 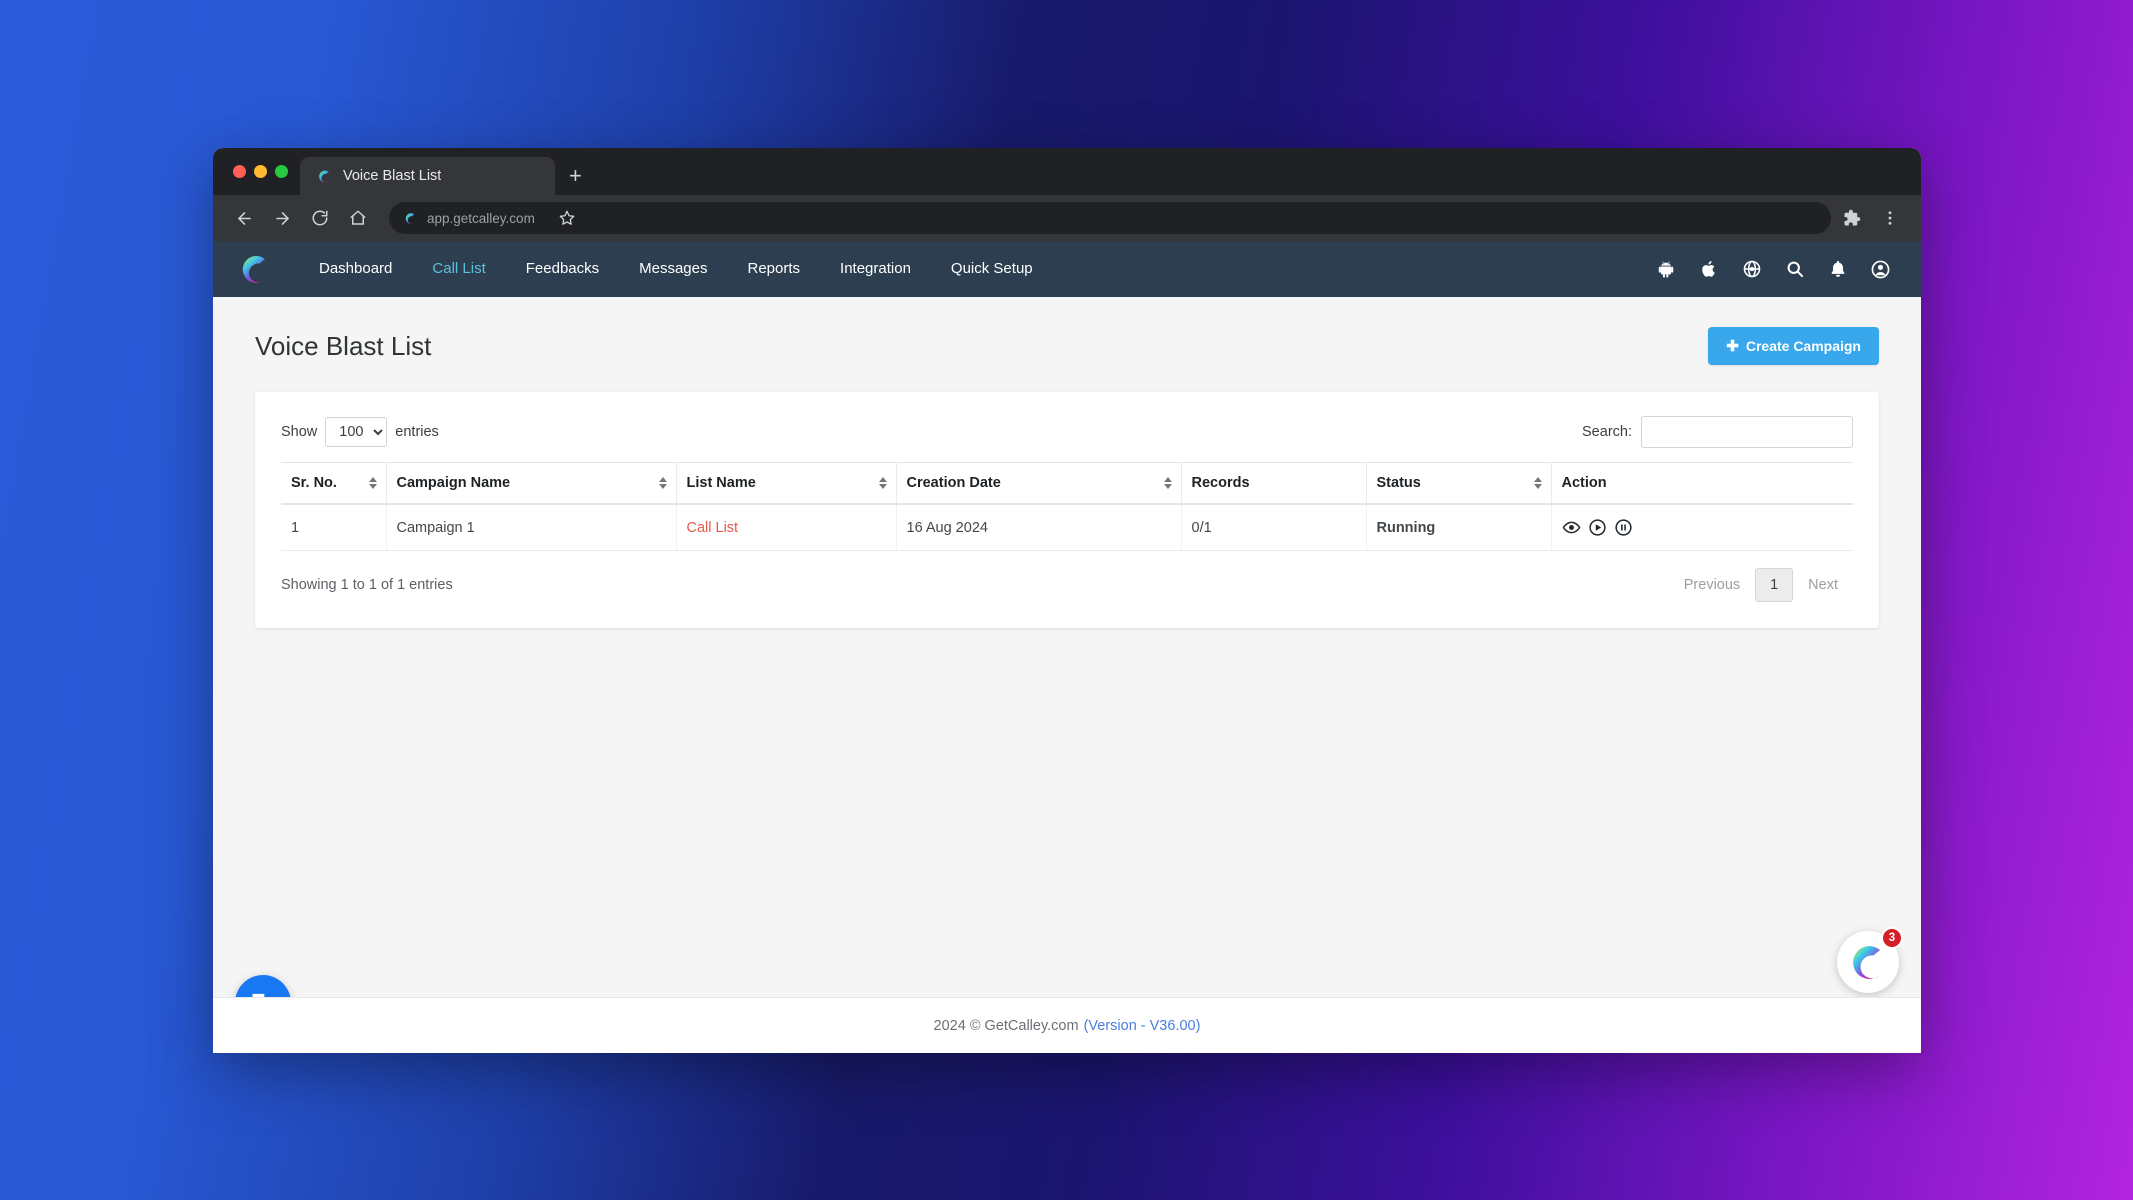 I want to click on column-header-list-name: List Name, so click(x=786, y=483).